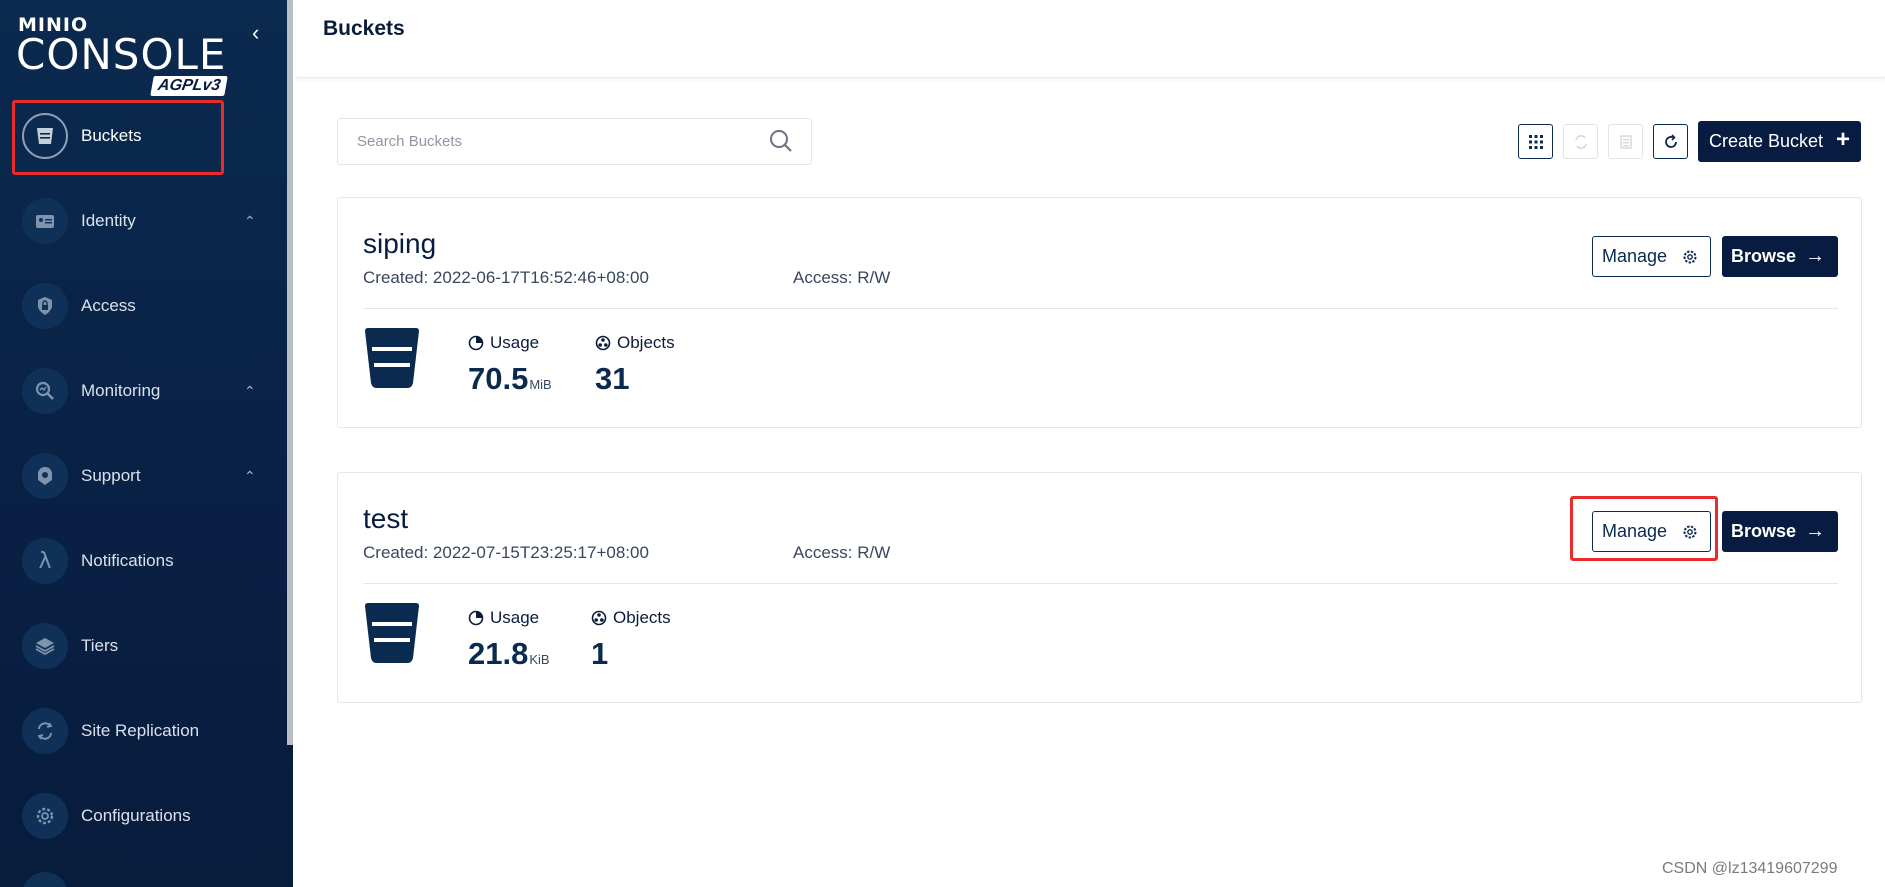 The height and width of the screenshot is (887, 1885). I want to click on sidebar-item-access: Access, so click(140, 306).